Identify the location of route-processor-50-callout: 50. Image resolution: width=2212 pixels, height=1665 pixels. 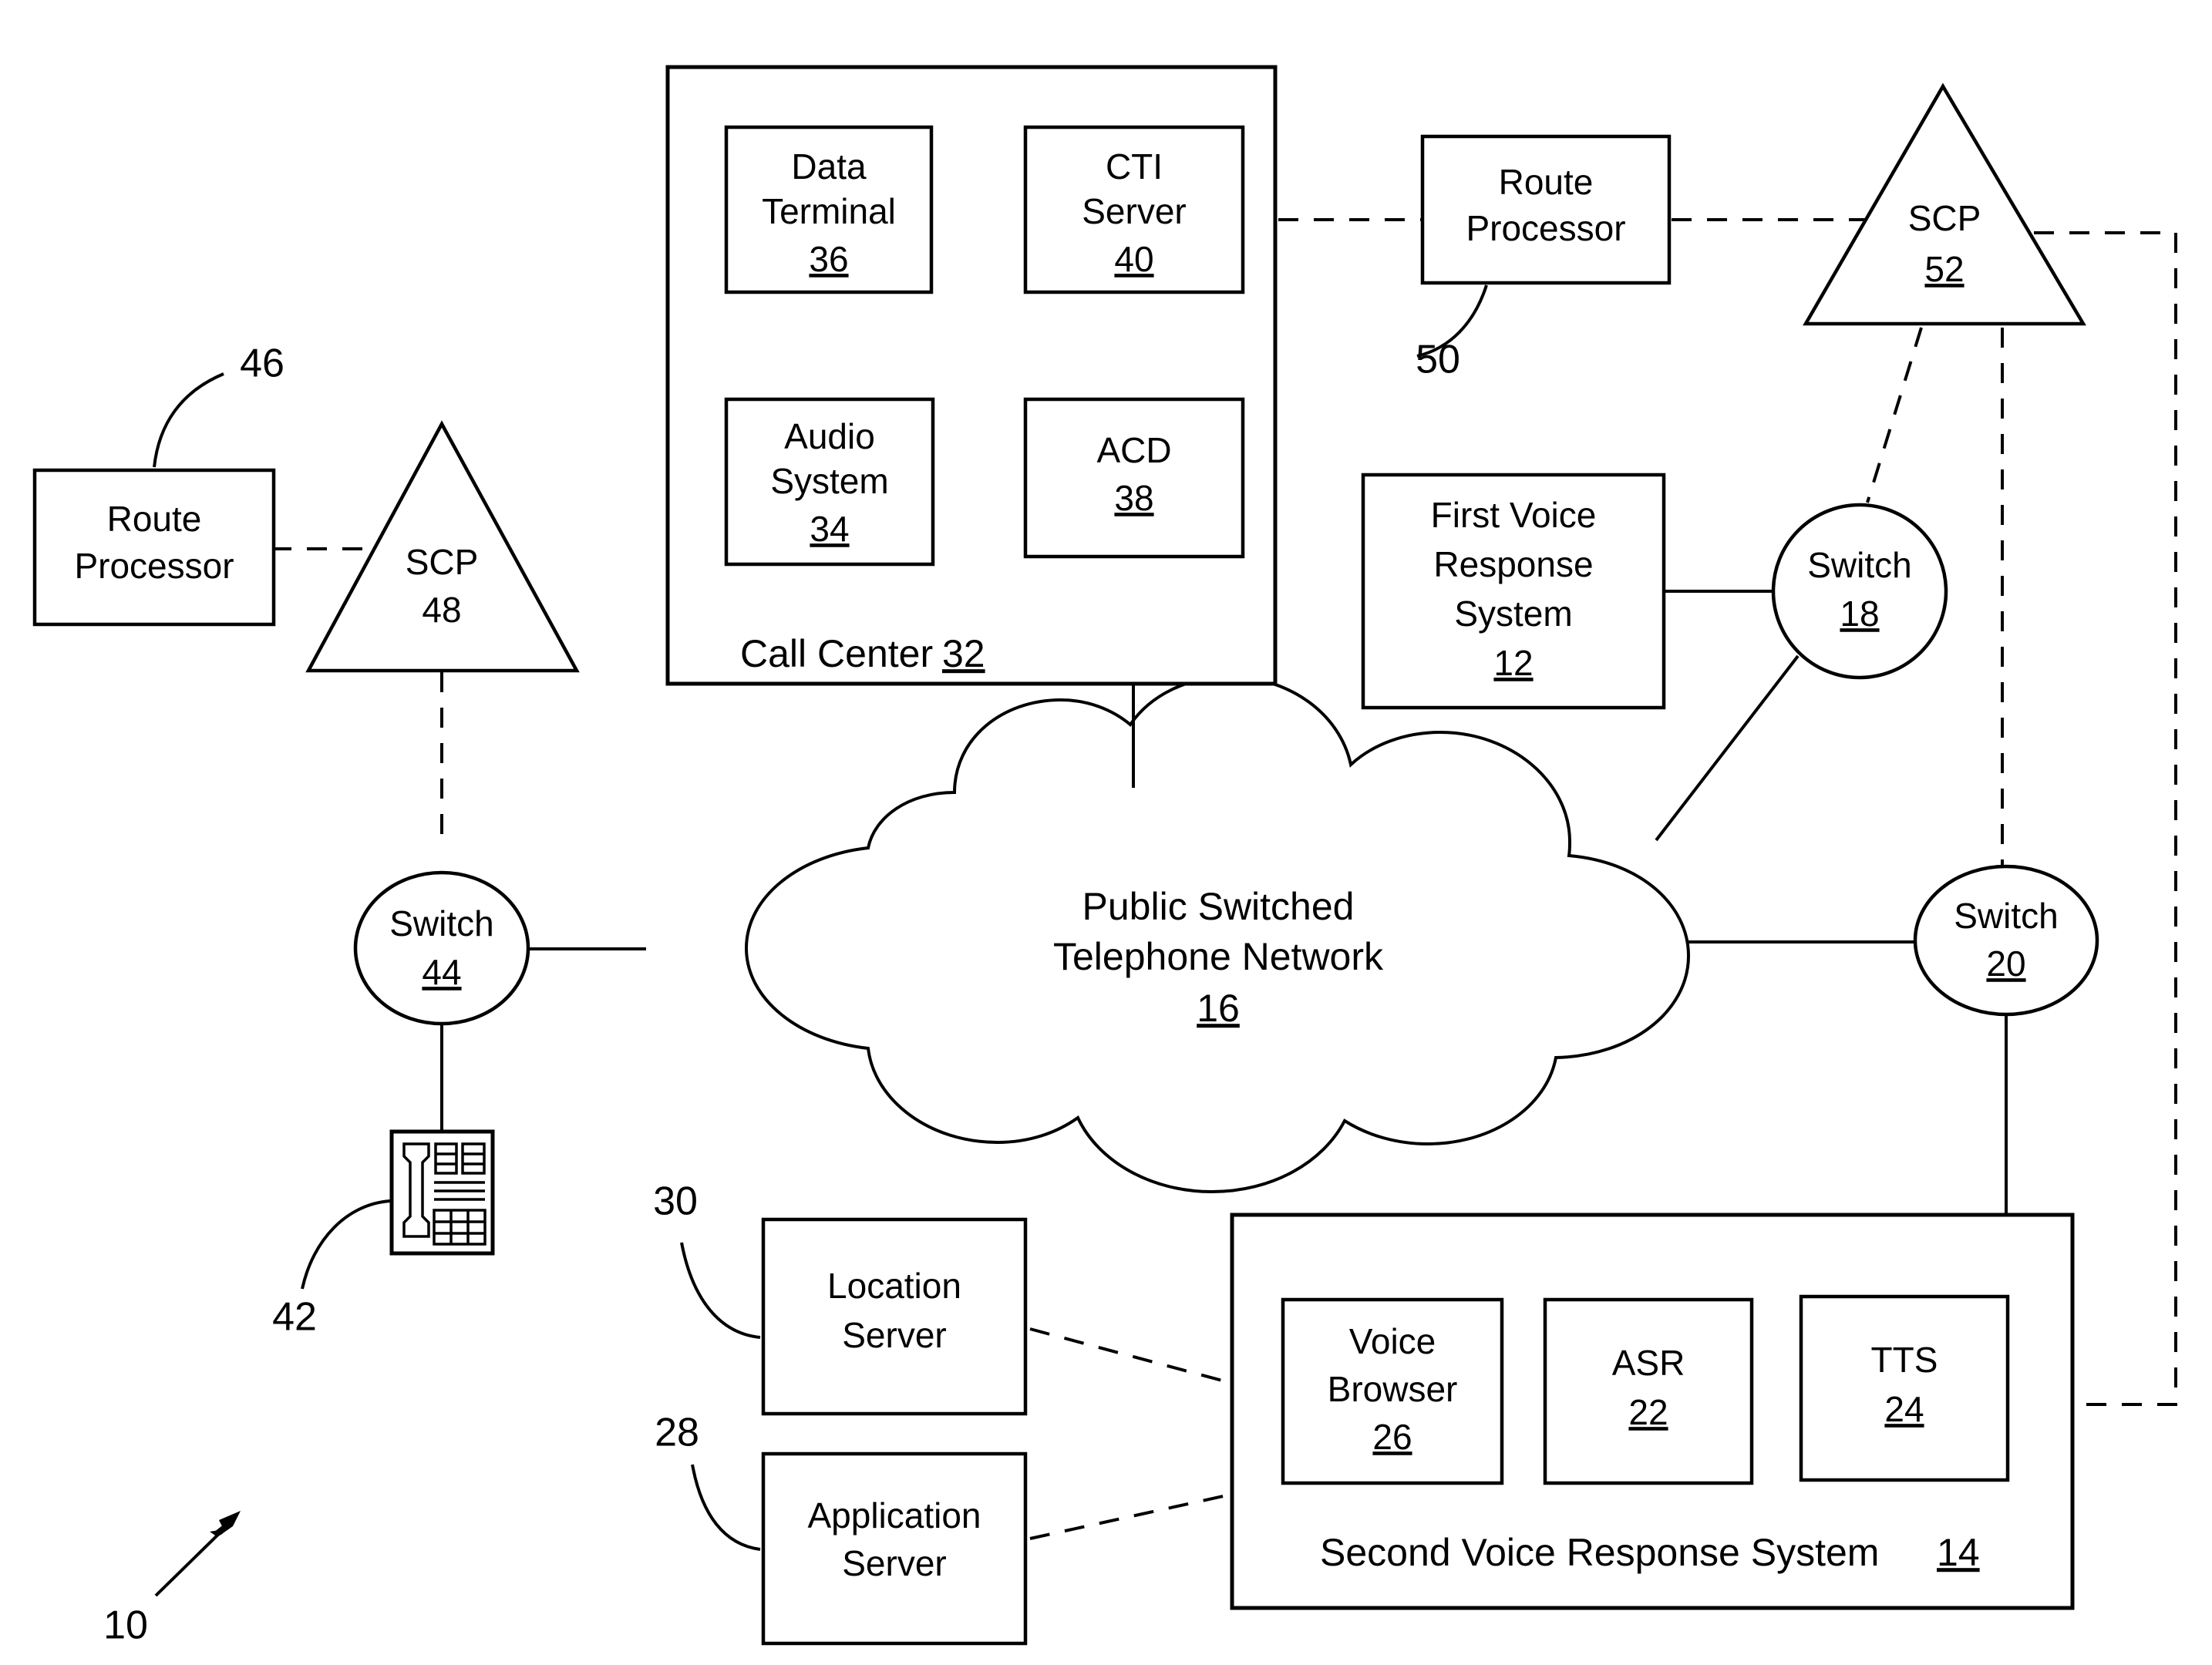
(1438, 360).